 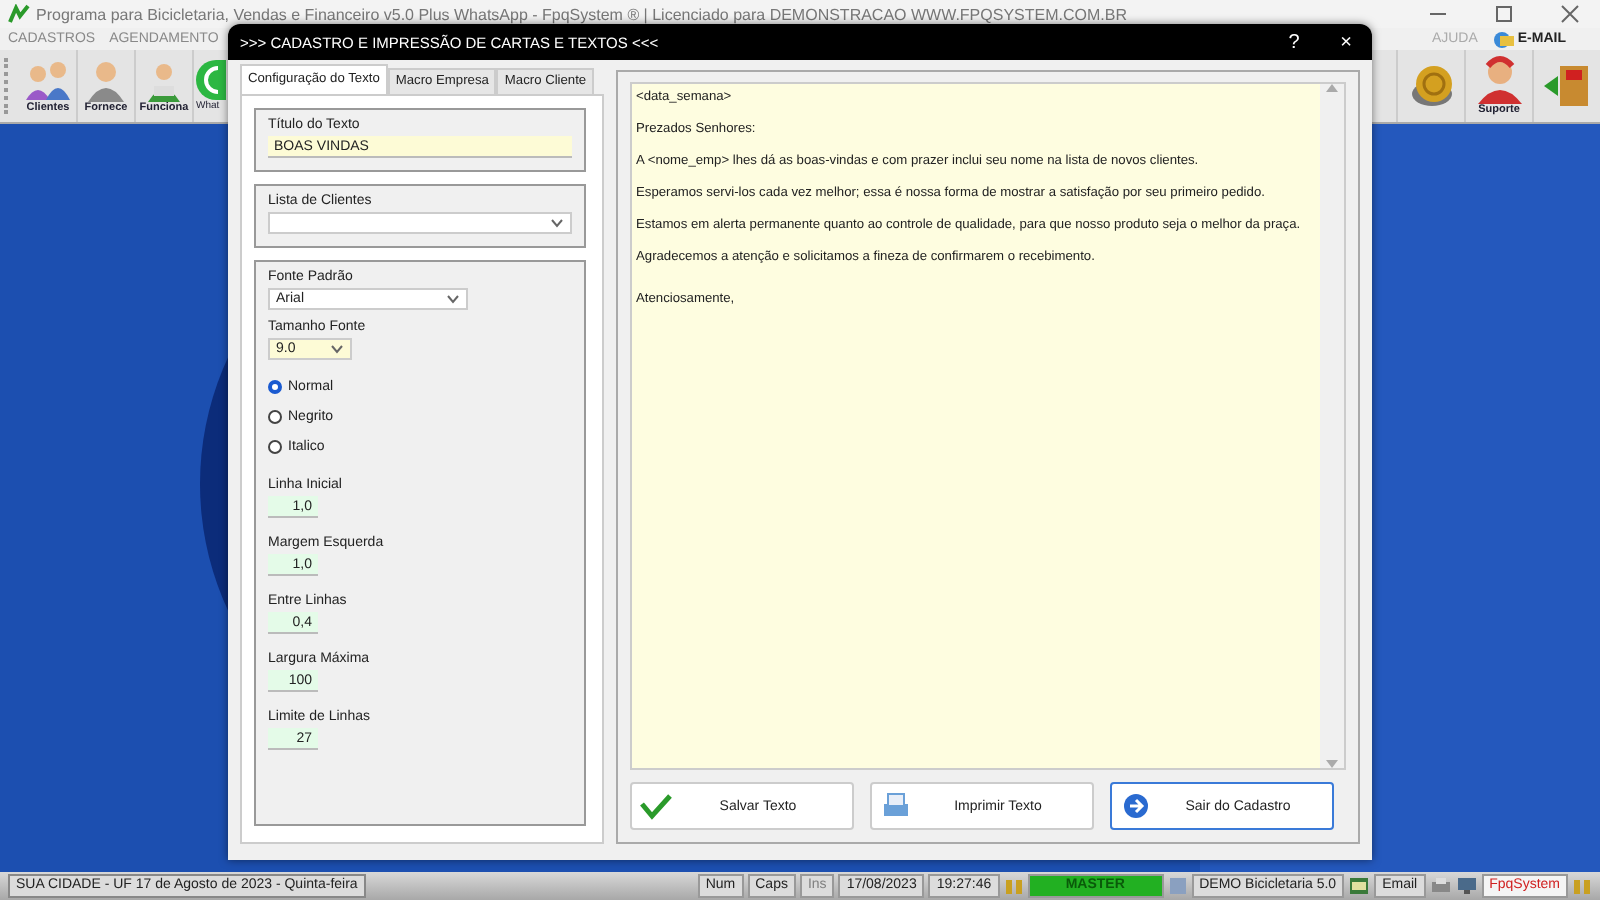 I want to click on close-button: ×, so click(x=1346, y=42).